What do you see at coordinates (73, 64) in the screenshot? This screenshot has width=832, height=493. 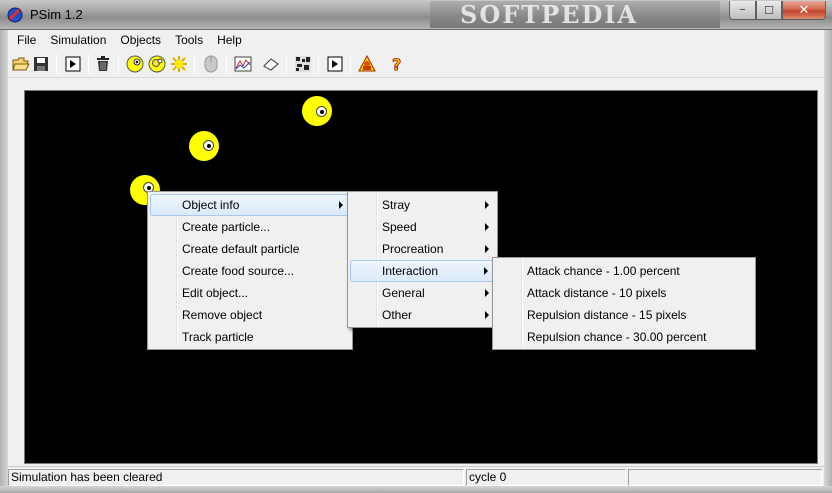 I see `play-icon` at bounding box center [73, 64].